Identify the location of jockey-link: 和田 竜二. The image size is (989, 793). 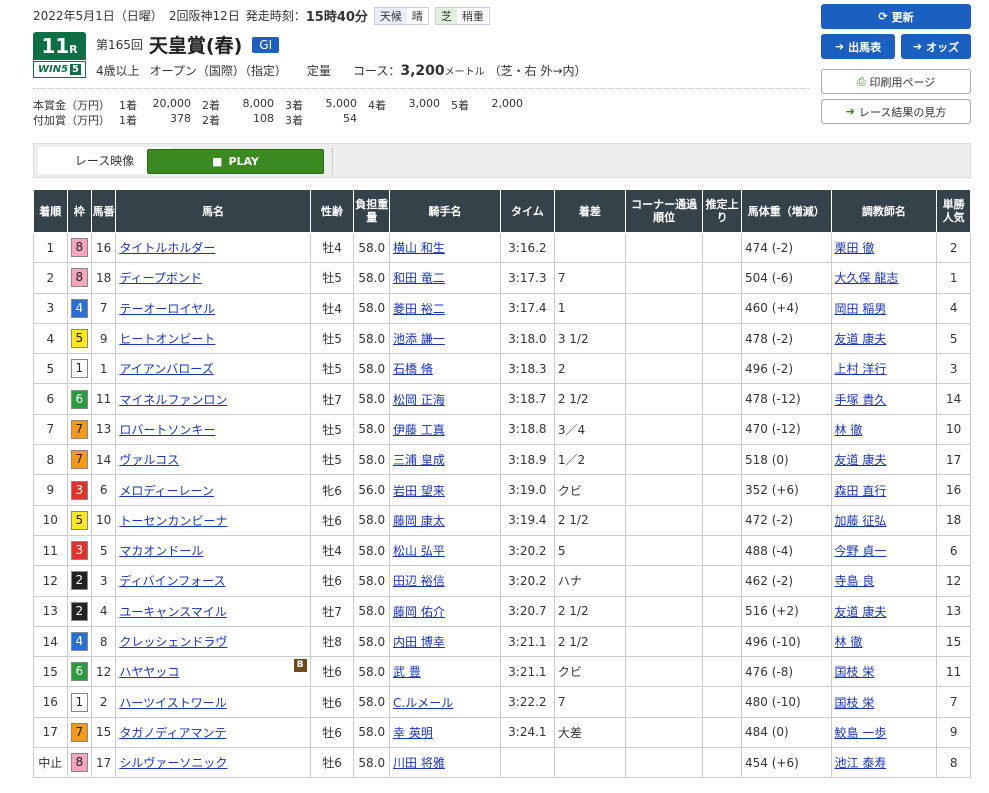
(419, 278).